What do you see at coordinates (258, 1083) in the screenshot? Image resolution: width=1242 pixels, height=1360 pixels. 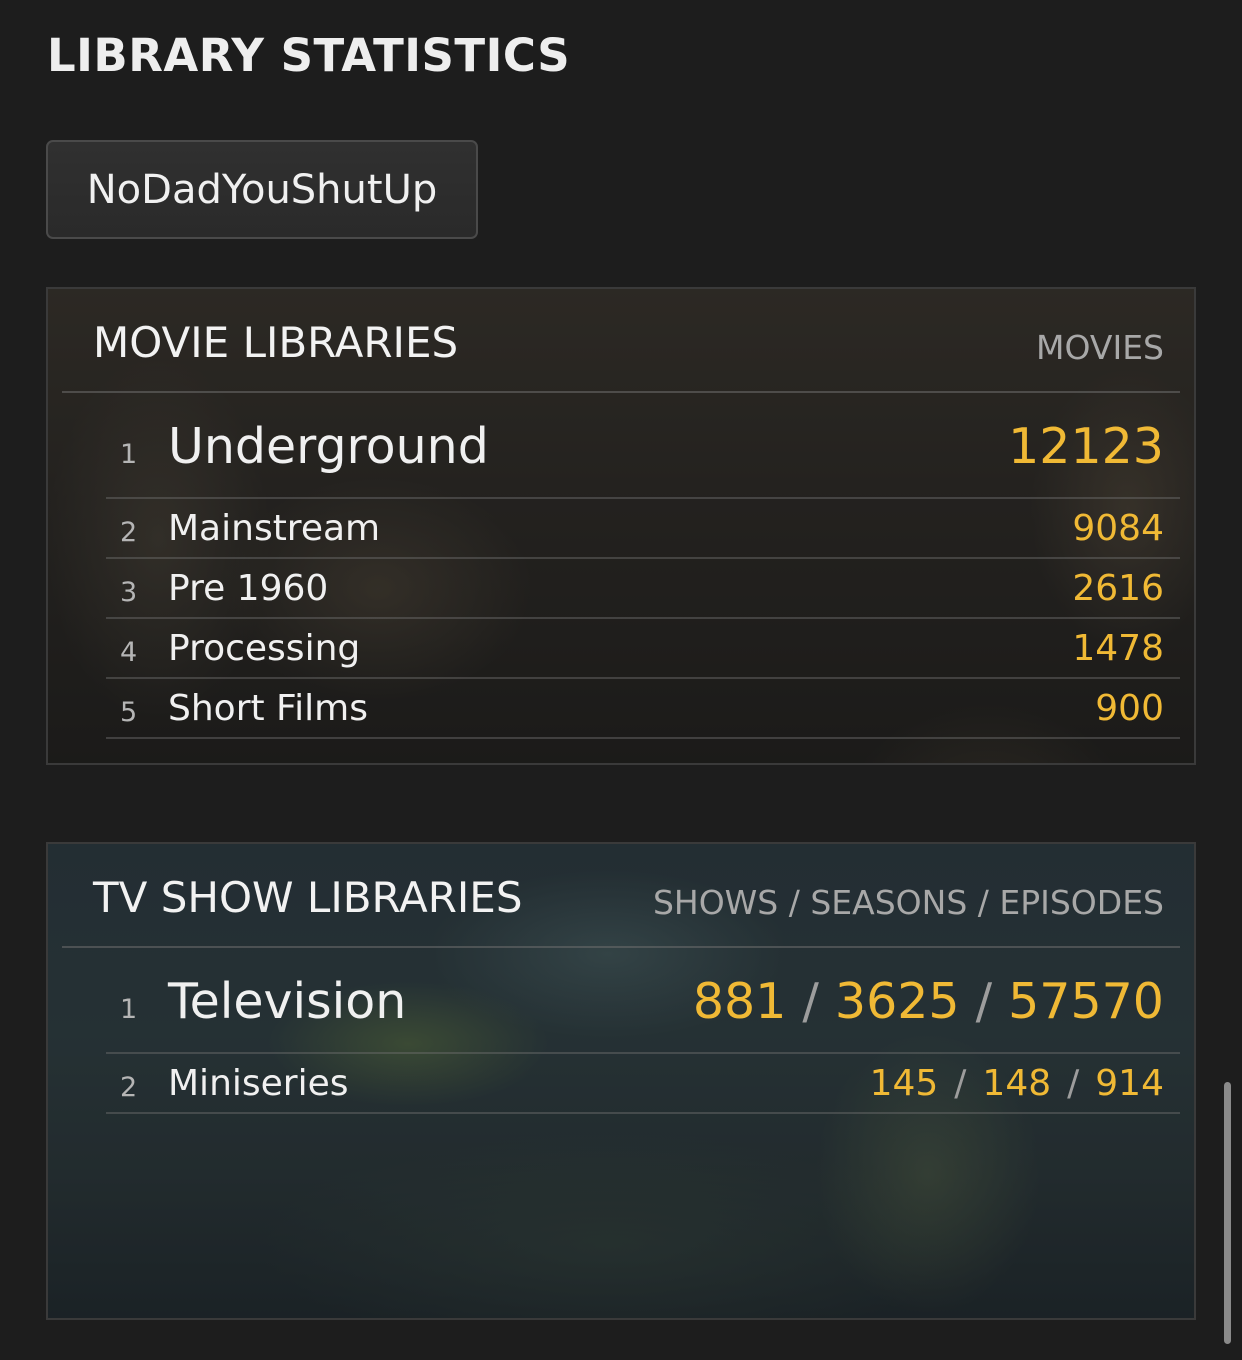 I see `library-name: Miniseries` at bounding box center [258, 1083].